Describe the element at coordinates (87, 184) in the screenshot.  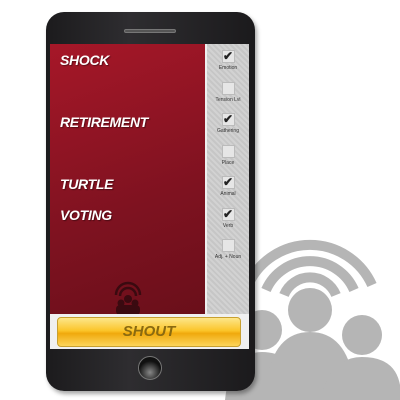
I see `word-item: Turtle` at that location.